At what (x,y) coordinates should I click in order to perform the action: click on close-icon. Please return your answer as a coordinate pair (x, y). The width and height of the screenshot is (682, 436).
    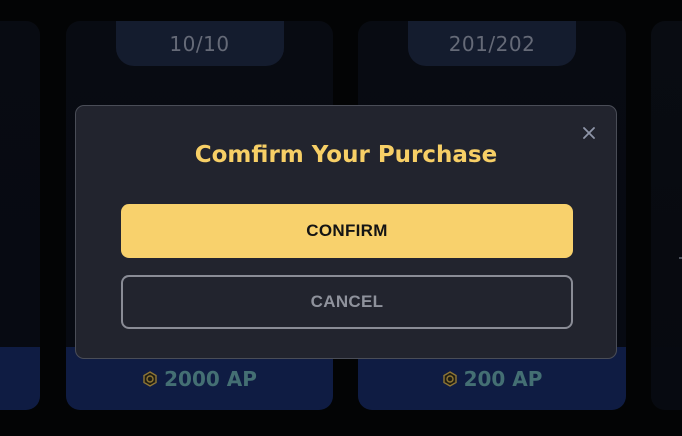
    Looking at the image, I should click on (589, 134).